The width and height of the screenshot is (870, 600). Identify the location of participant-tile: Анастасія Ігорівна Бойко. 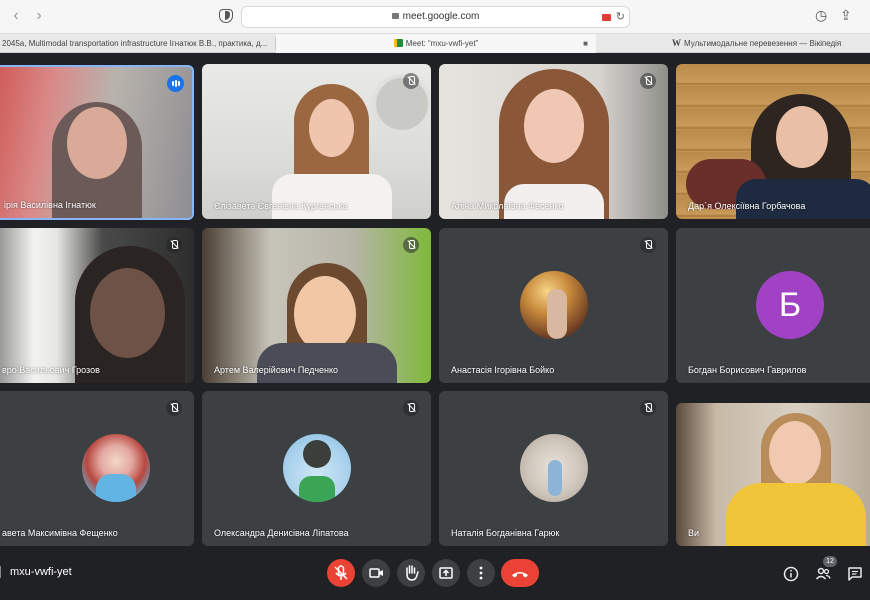
(553, 305).